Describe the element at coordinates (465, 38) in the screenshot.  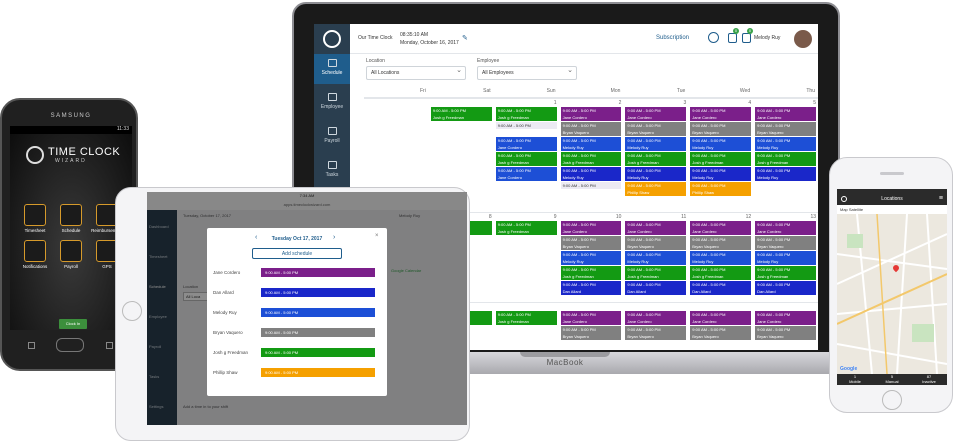
I see `edit-icon: ✎` at that location.